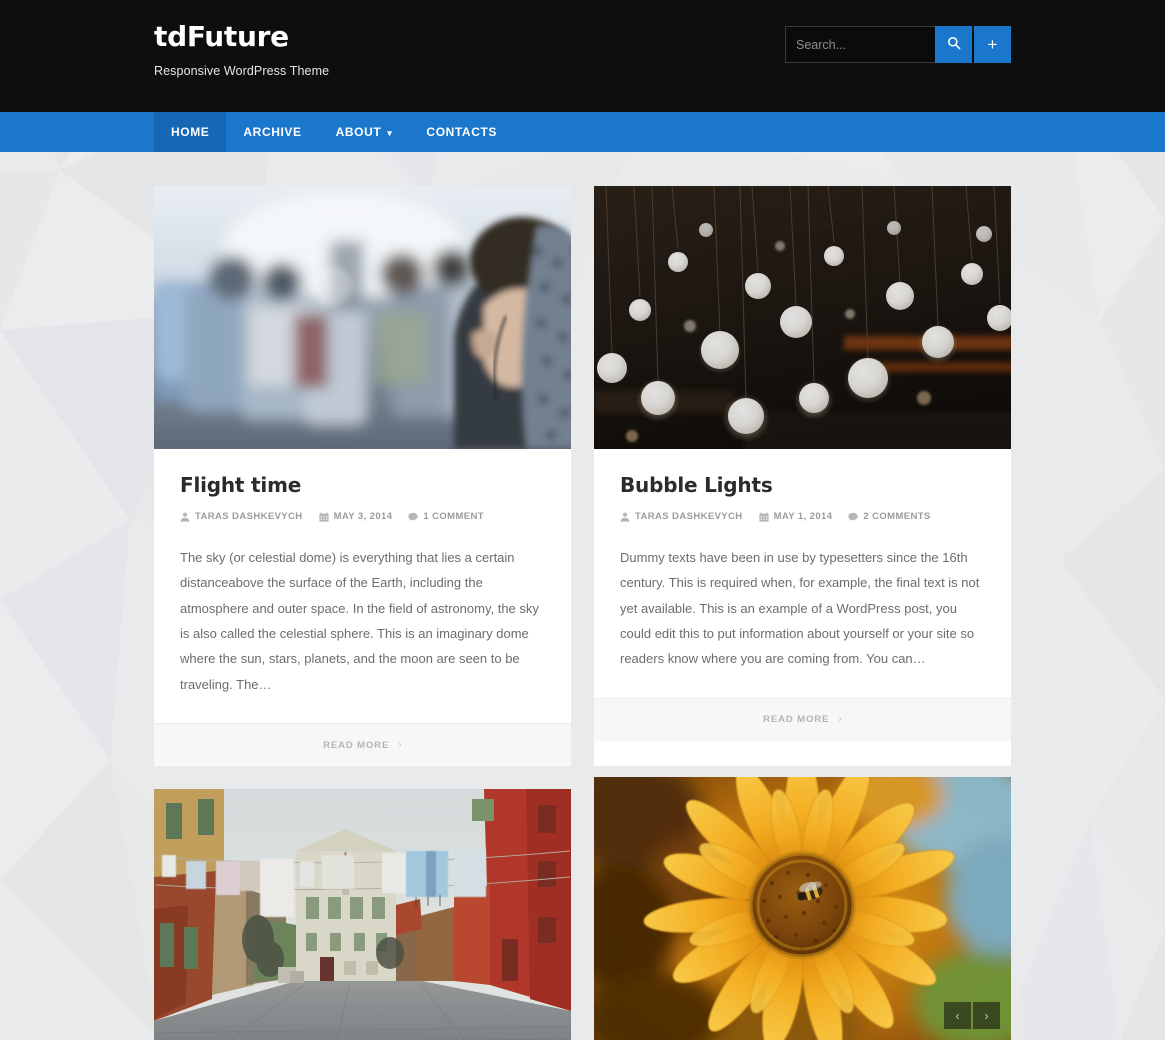  Describe the element at coordinates (362, 485) in the screenshot. I see `post-title: Flight time` at that location.